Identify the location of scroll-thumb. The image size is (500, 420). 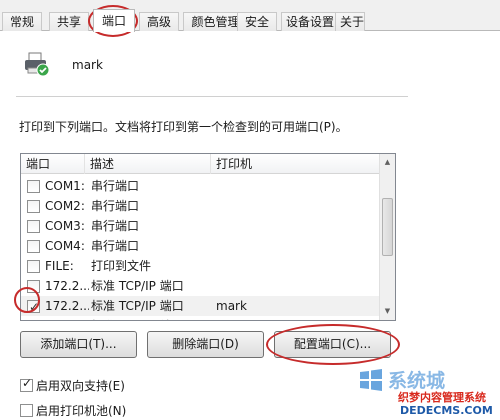
(387, 227).